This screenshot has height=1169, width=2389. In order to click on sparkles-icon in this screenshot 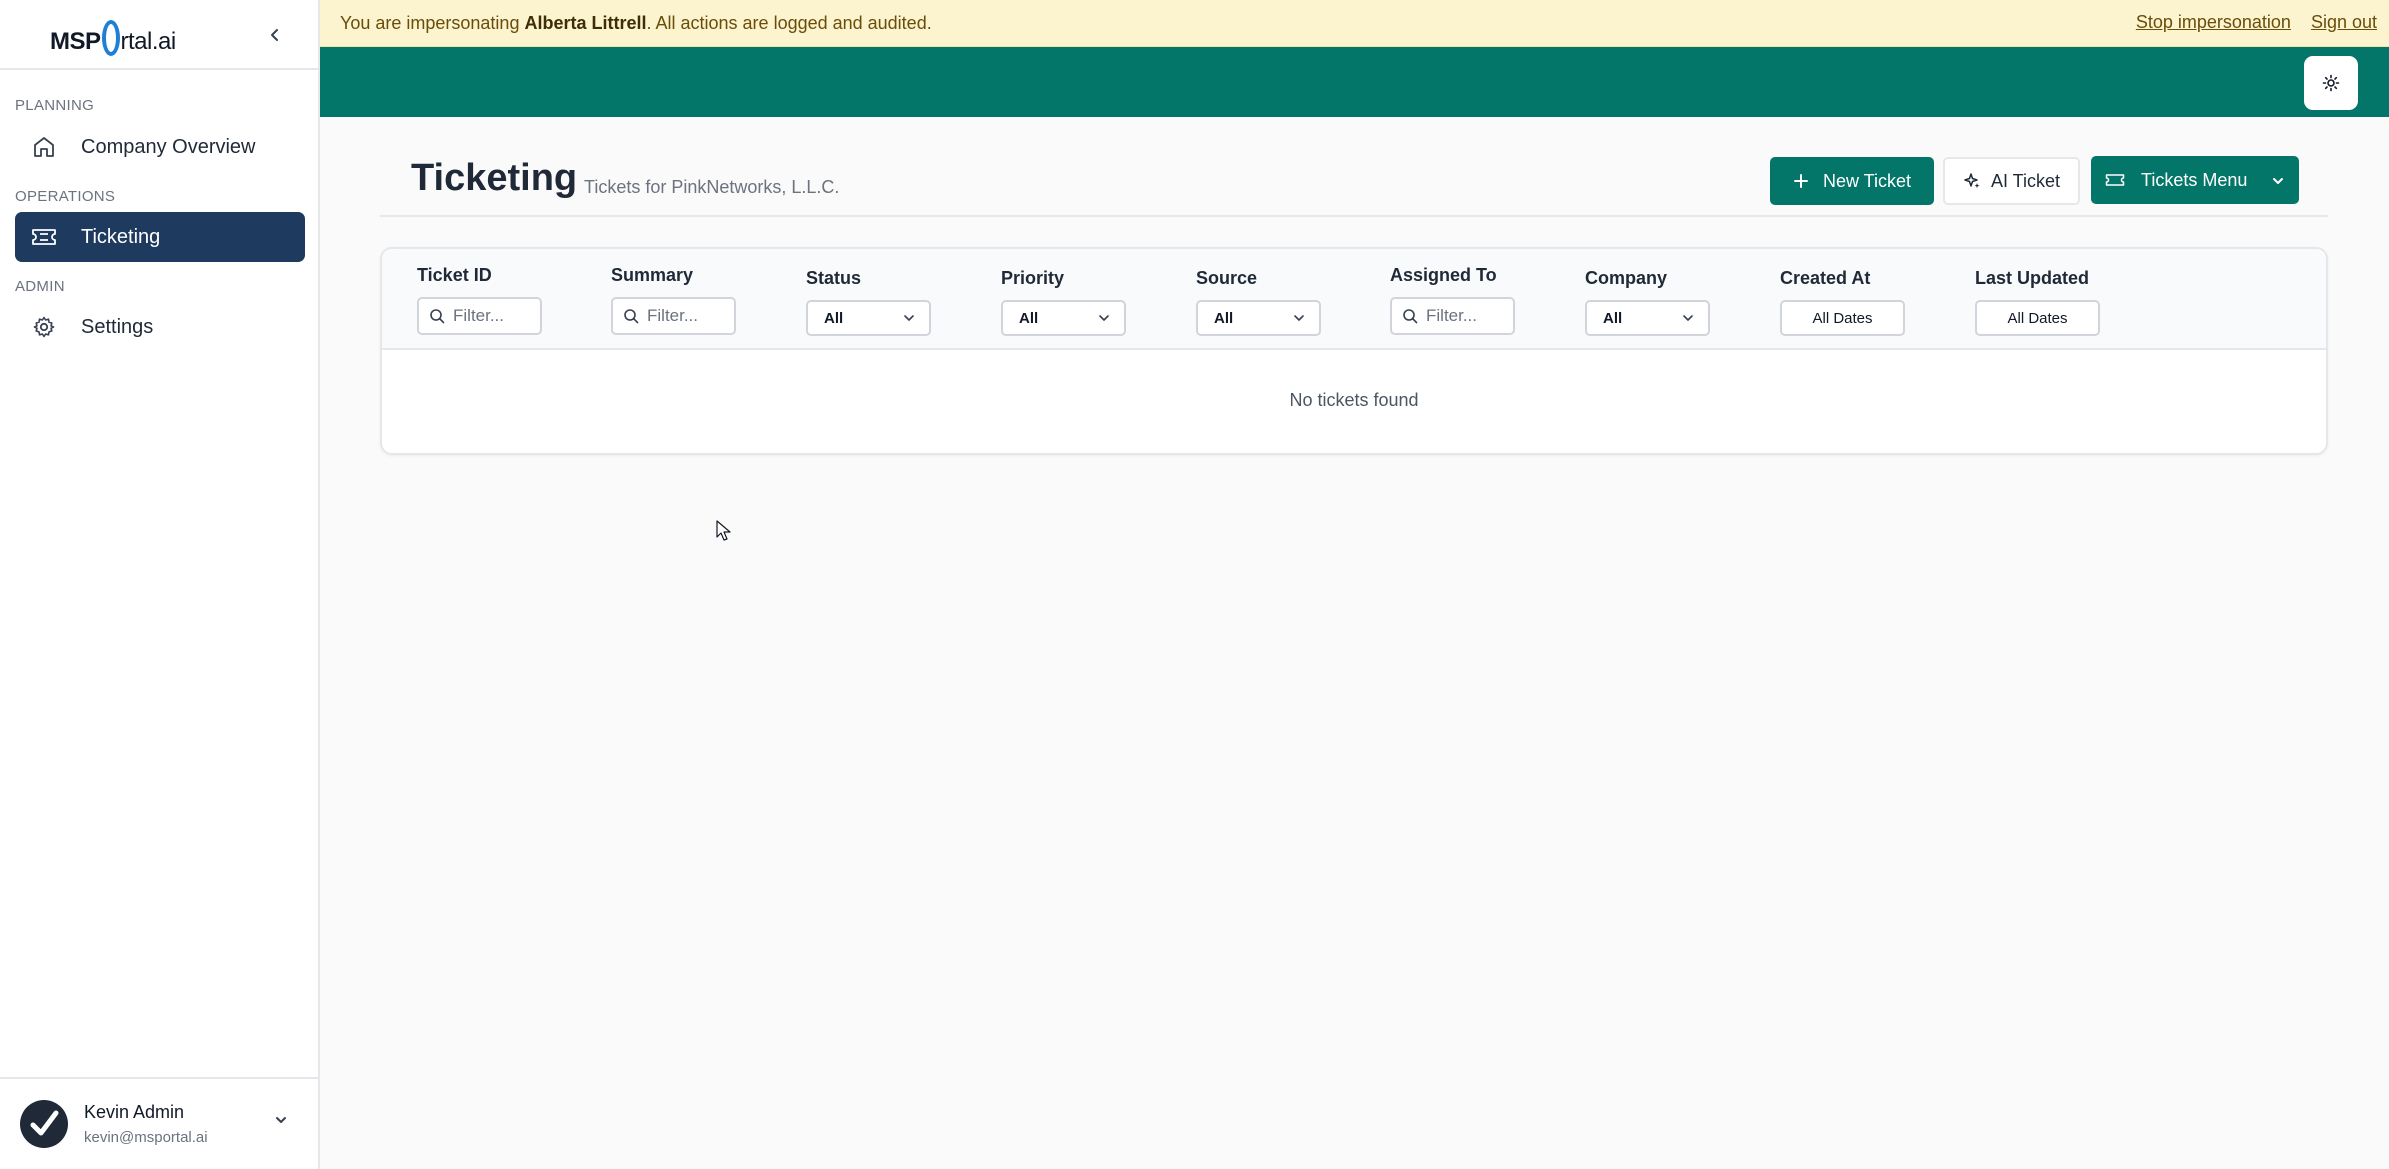, I will do `click(1972, 181)`.